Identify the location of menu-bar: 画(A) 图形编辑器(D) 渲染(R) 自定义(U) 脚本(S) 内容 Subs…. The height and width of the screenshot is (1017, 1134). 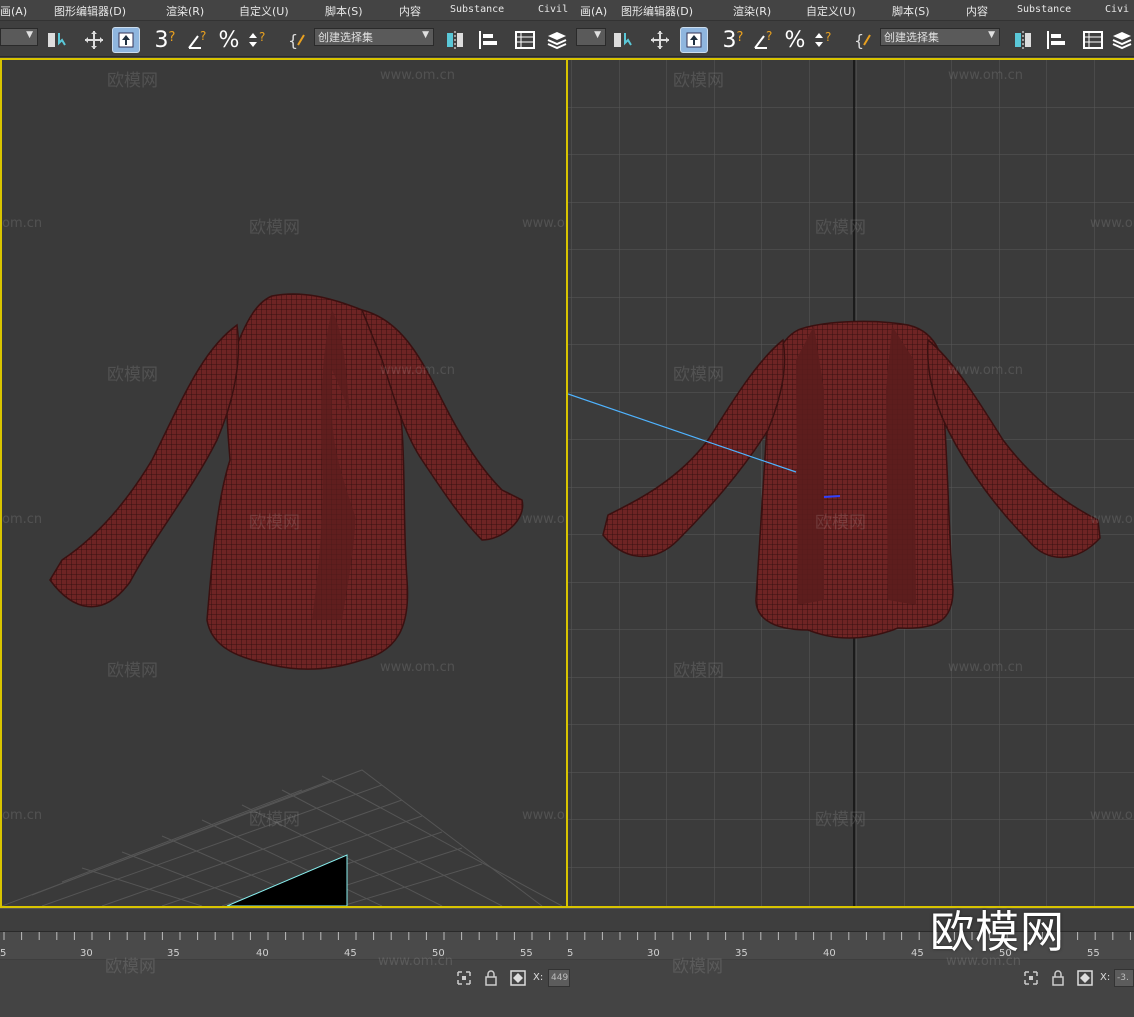
(567, 10).